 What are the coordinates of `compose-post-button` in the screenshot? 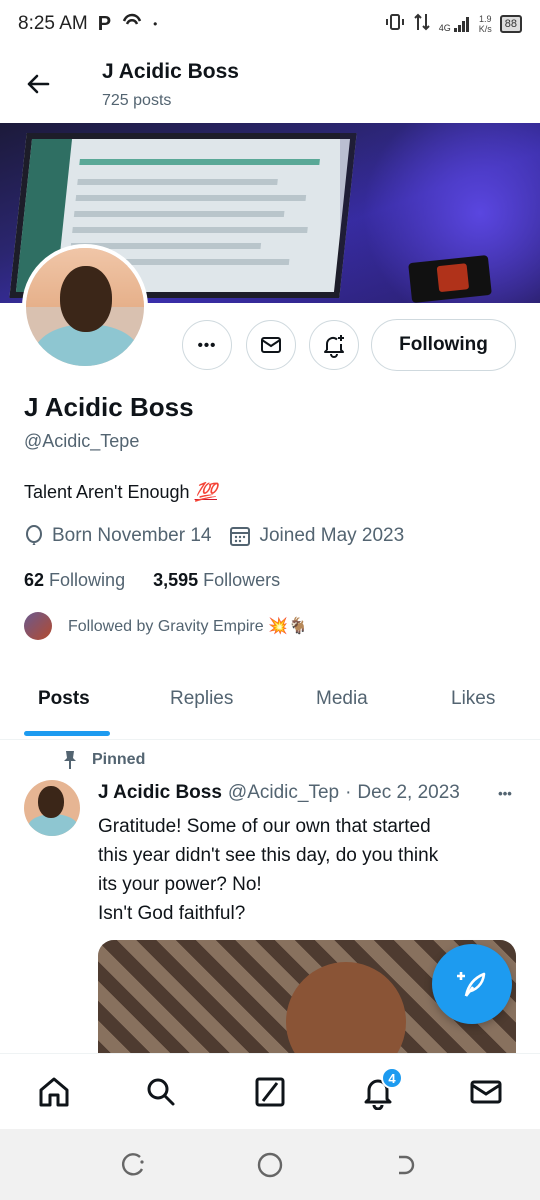 It's located at (472, 984).